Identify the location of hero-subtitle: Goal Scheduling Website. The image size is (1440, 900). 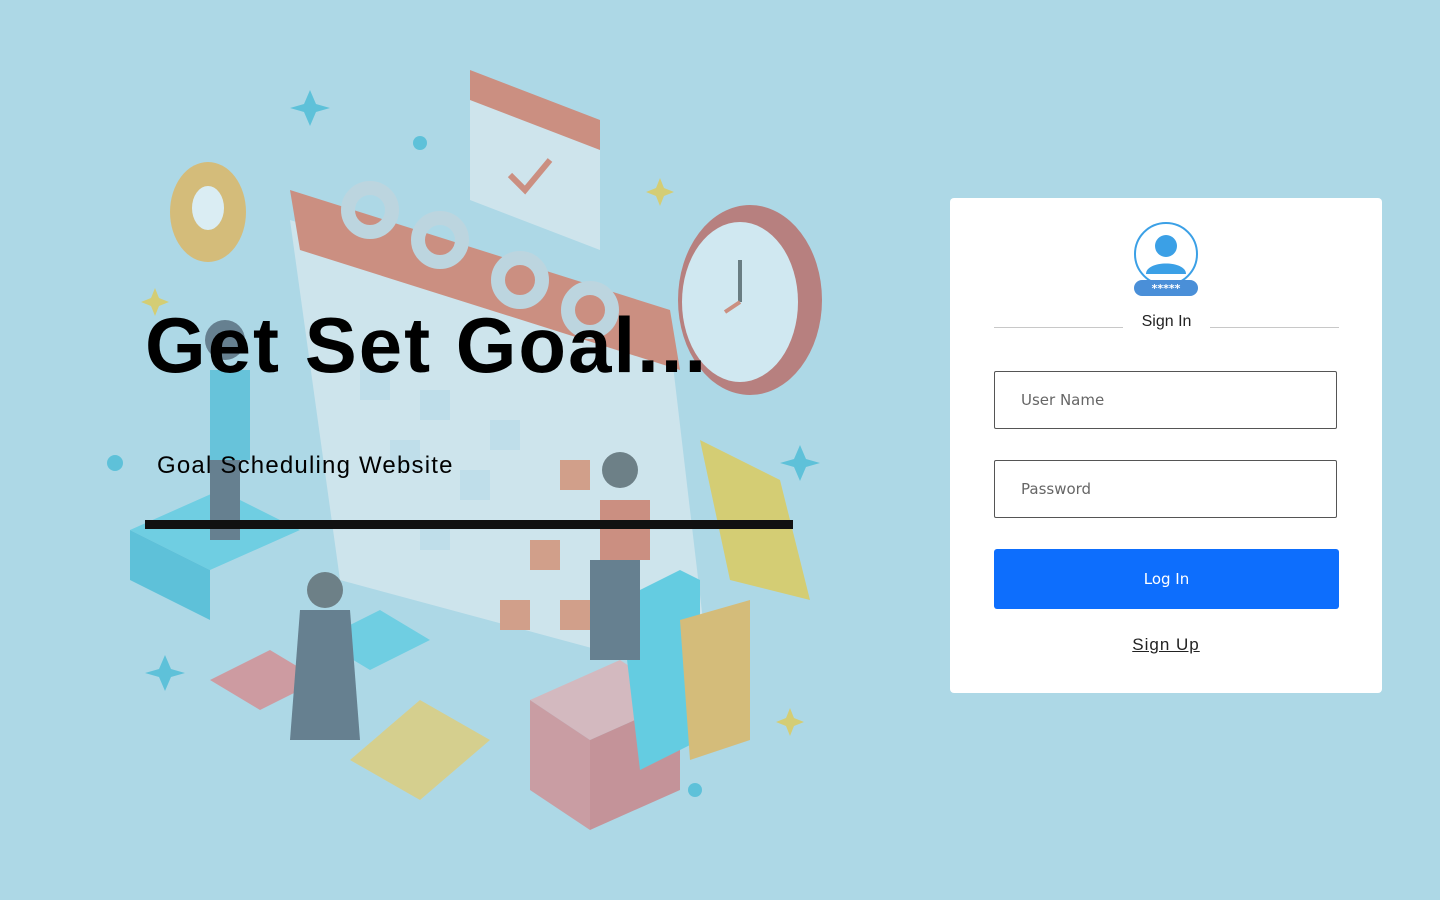
(305, 465).